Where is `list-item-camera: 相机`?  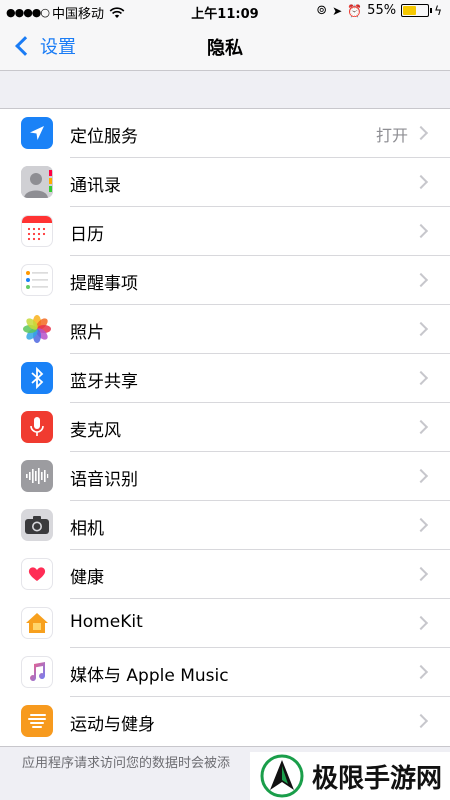 list-item-camera: 相机 is located at coordinates (225, 525).